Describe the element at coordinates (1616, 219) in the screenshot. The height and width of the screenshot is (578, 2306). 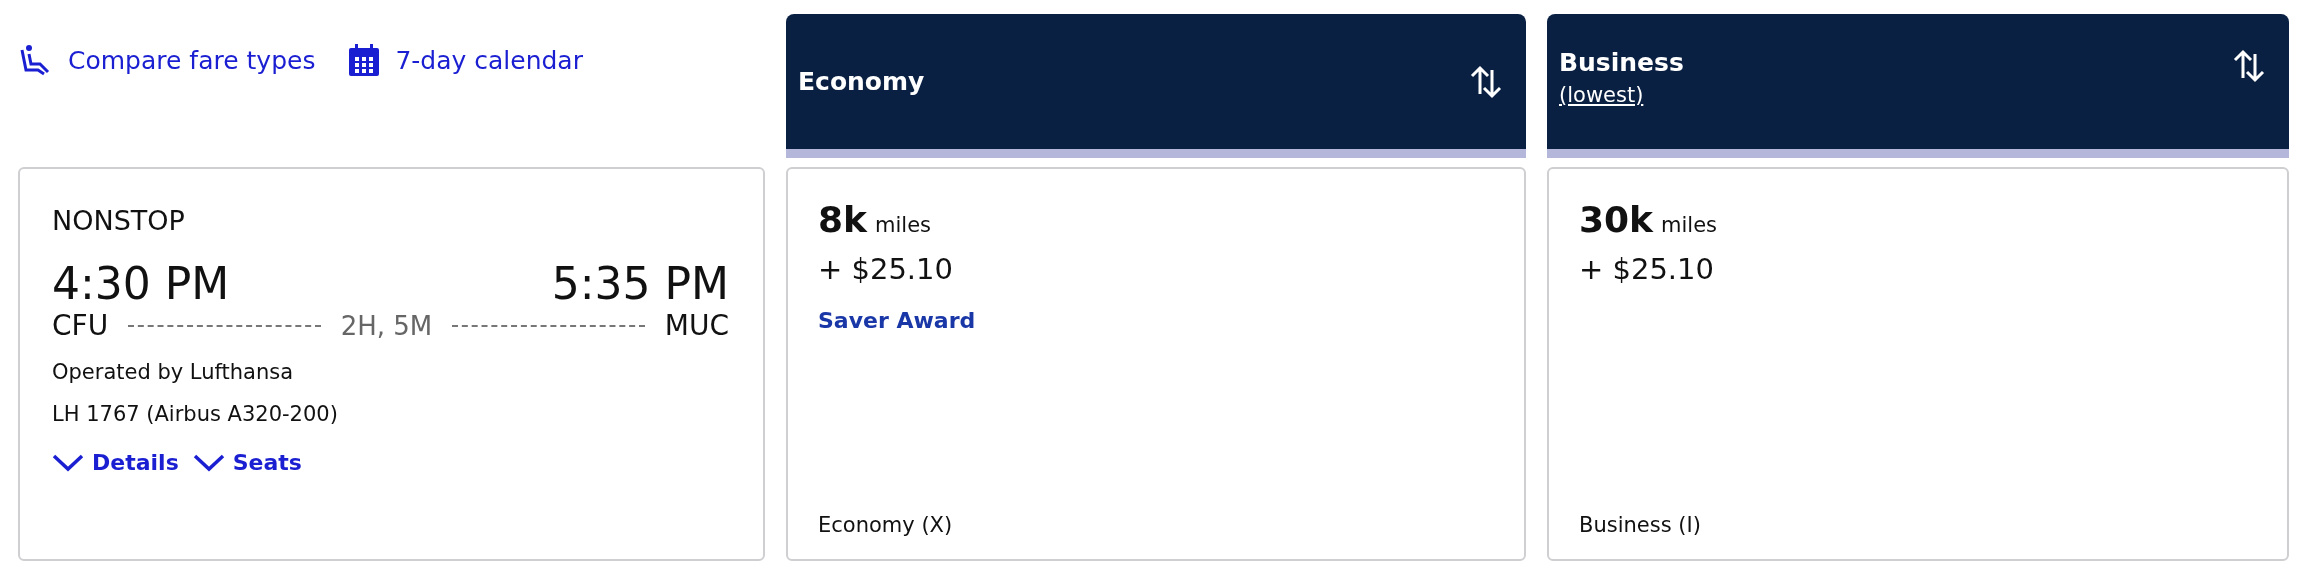
I see `miles-amount: 30k` at that location.